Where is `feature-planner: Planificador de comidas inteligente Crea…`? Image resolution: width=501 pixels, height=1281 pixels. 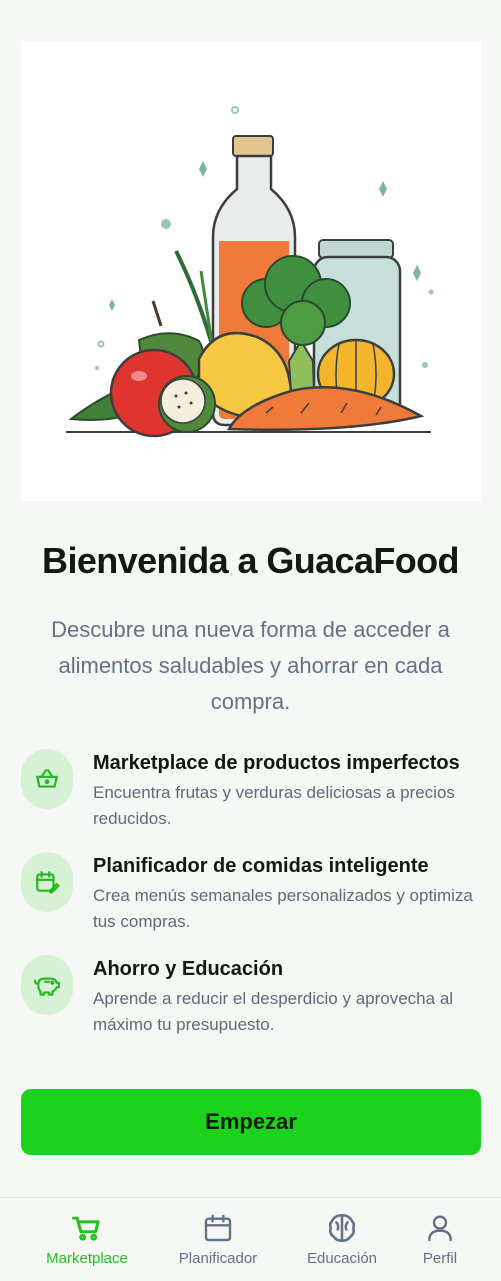 feature-planner: Planificador de comidas inteligente Crea… is located at coordinates (256, 897).